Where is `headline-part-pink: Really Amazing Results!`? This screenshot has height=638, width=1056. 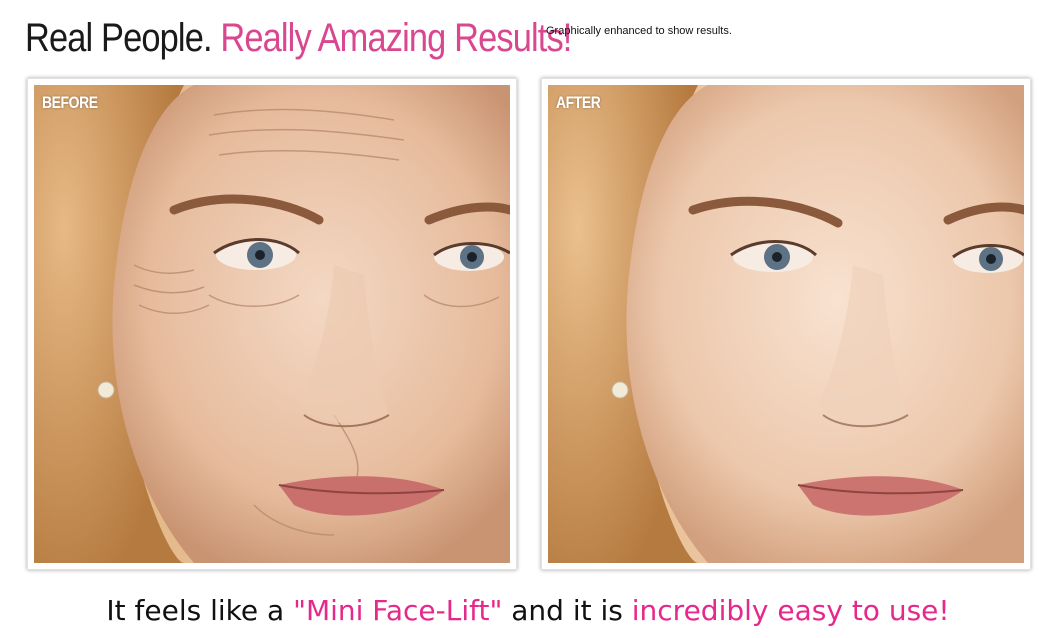
headline-part-pink: Really Amazing Results! is located at coordinates (396, 38).